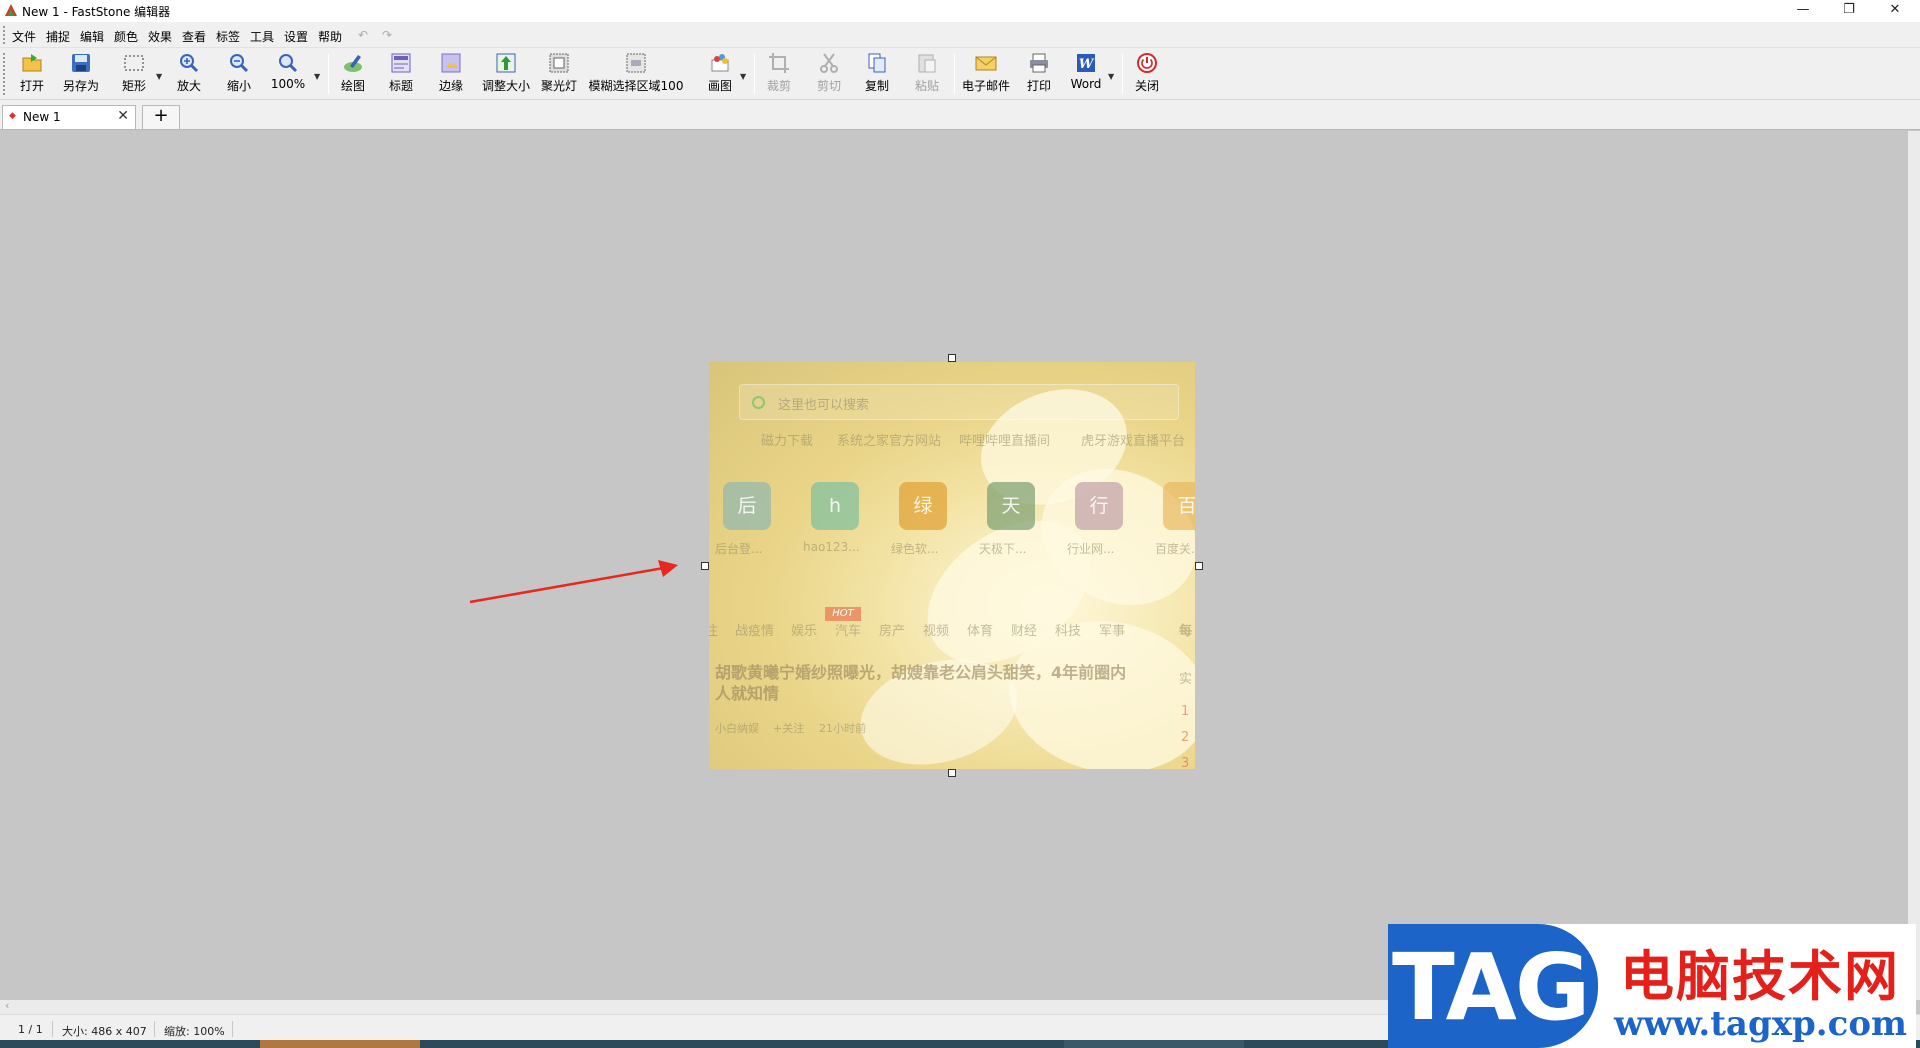  What do you see at coordinates (842, 728) in the screenshot?
I see `news-time: 21小时前` at bounding box center [842, 728].